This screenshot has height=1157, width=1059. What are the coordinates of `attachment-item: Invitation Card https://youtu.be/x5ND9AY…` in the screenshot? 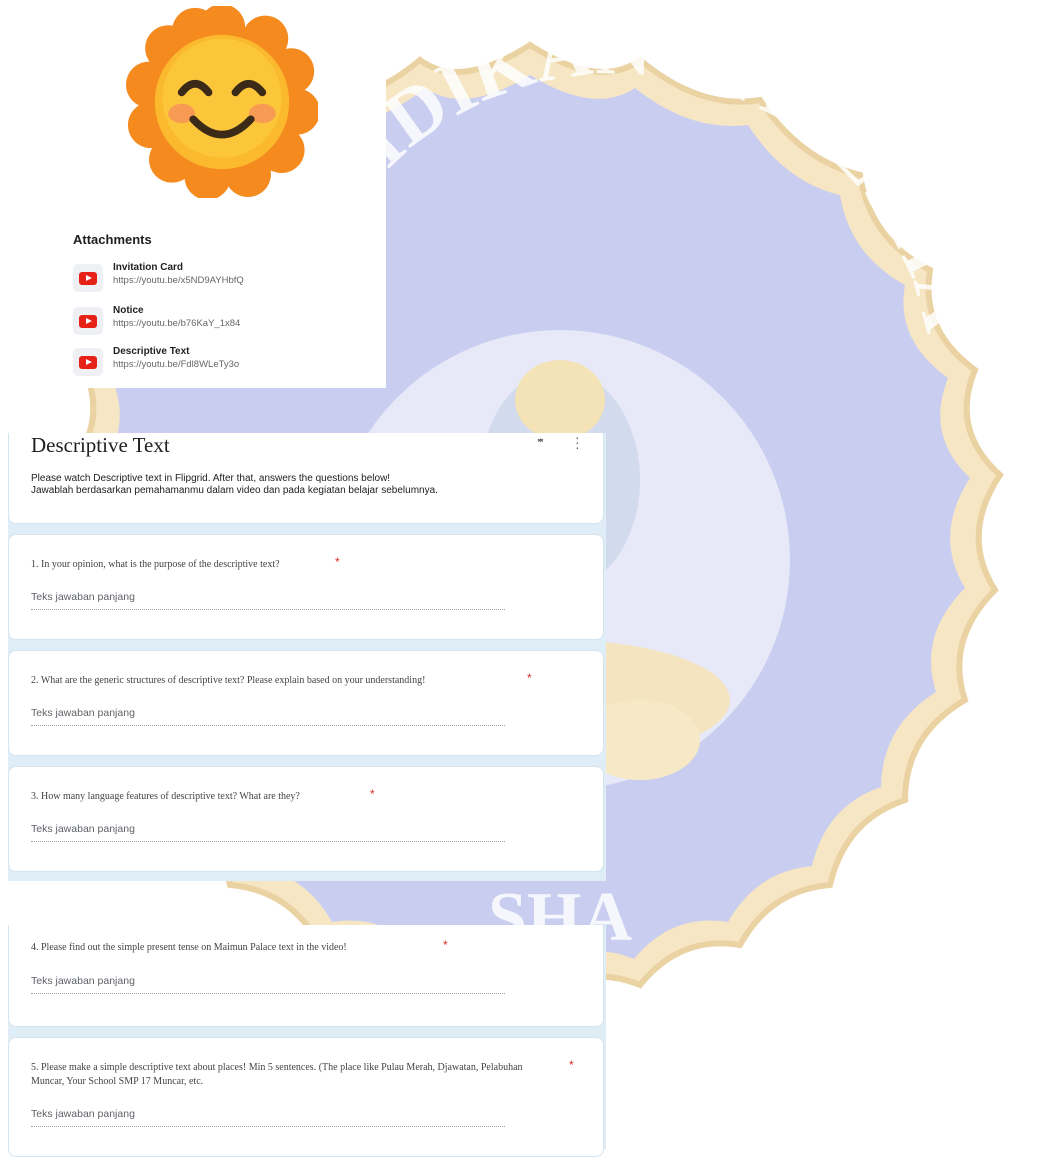 It's located at (223, 278).